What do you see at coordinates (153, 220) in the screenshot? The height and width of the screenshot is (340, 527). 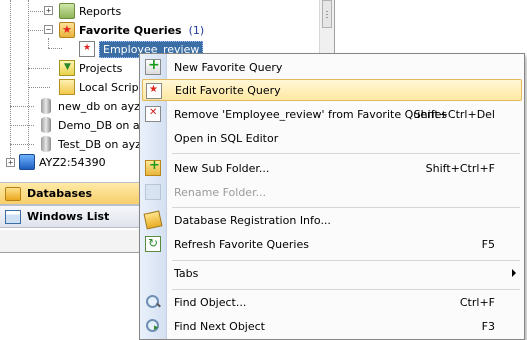 I see `registration-info-icon` at bounding box center [153, 220].